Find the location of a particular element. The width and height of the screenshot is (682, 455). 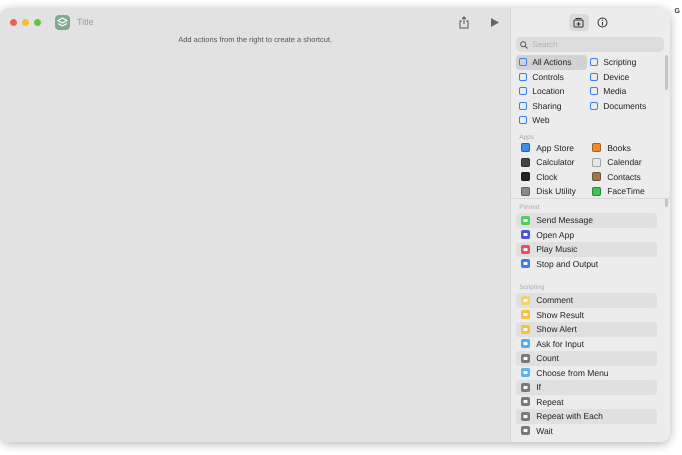

category-item: Web is located at coordinates (552, 120).